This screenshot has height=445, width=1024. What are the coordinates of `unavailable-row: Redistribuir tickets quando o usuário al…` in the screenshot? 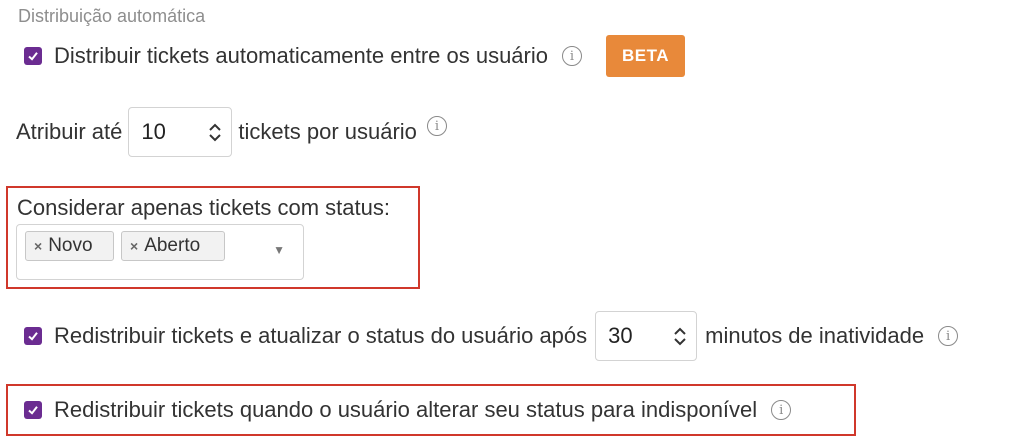 It's located at (408, 410).